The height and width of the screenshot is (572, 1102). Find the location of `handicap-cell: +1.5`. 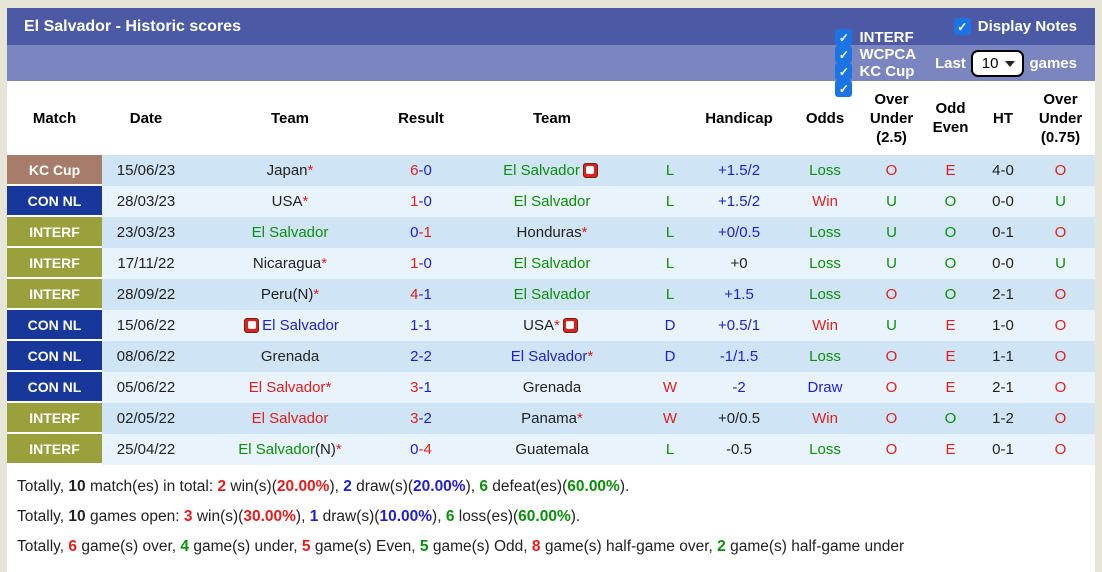

handicap-cell: +1.5 is located at coordinates (739, 294).